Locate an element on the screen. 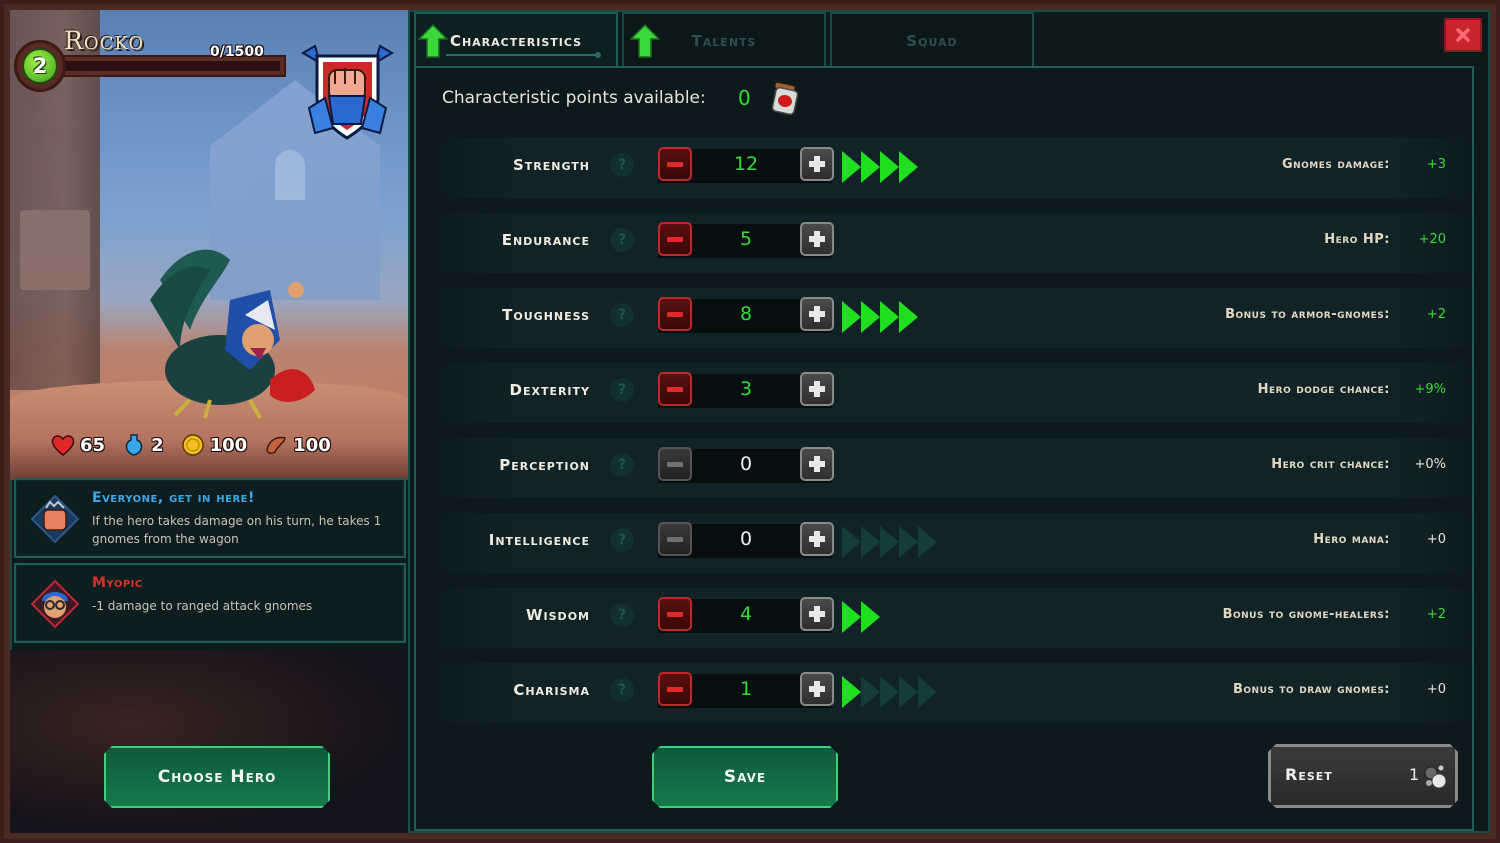 This screenshot has width=1500, height=843. stat-name: Endurance is located at coordinates (545, 240).